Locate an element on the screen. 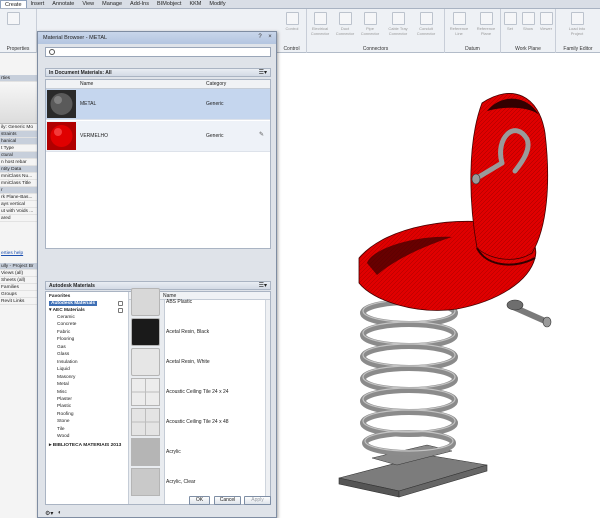 The width and height of the screenshot is (600, 518). show-button: Show is located at coordinates (528, 21).